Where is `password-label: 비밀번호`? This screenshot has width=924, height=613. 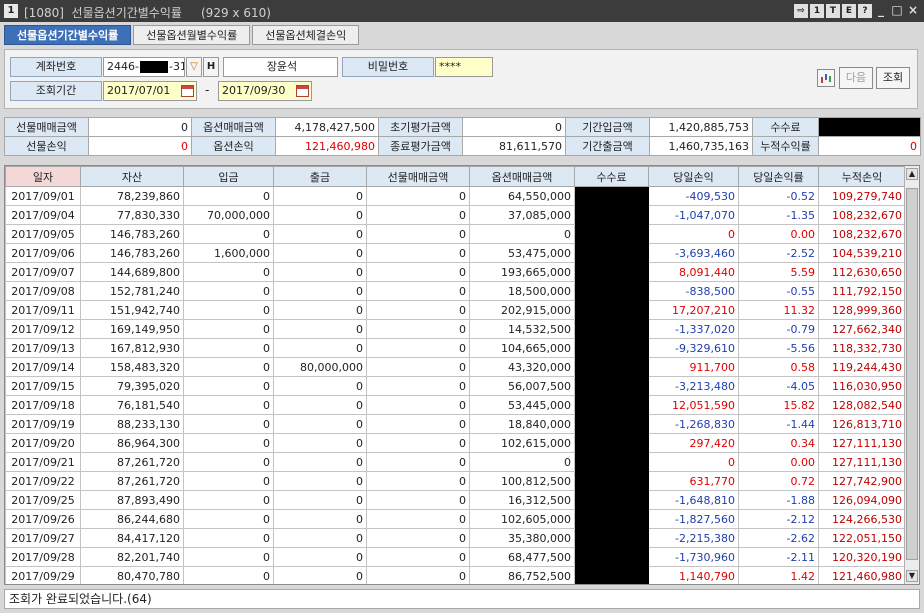 password-label: 비밀번호 is located at coordinates (388, 67).